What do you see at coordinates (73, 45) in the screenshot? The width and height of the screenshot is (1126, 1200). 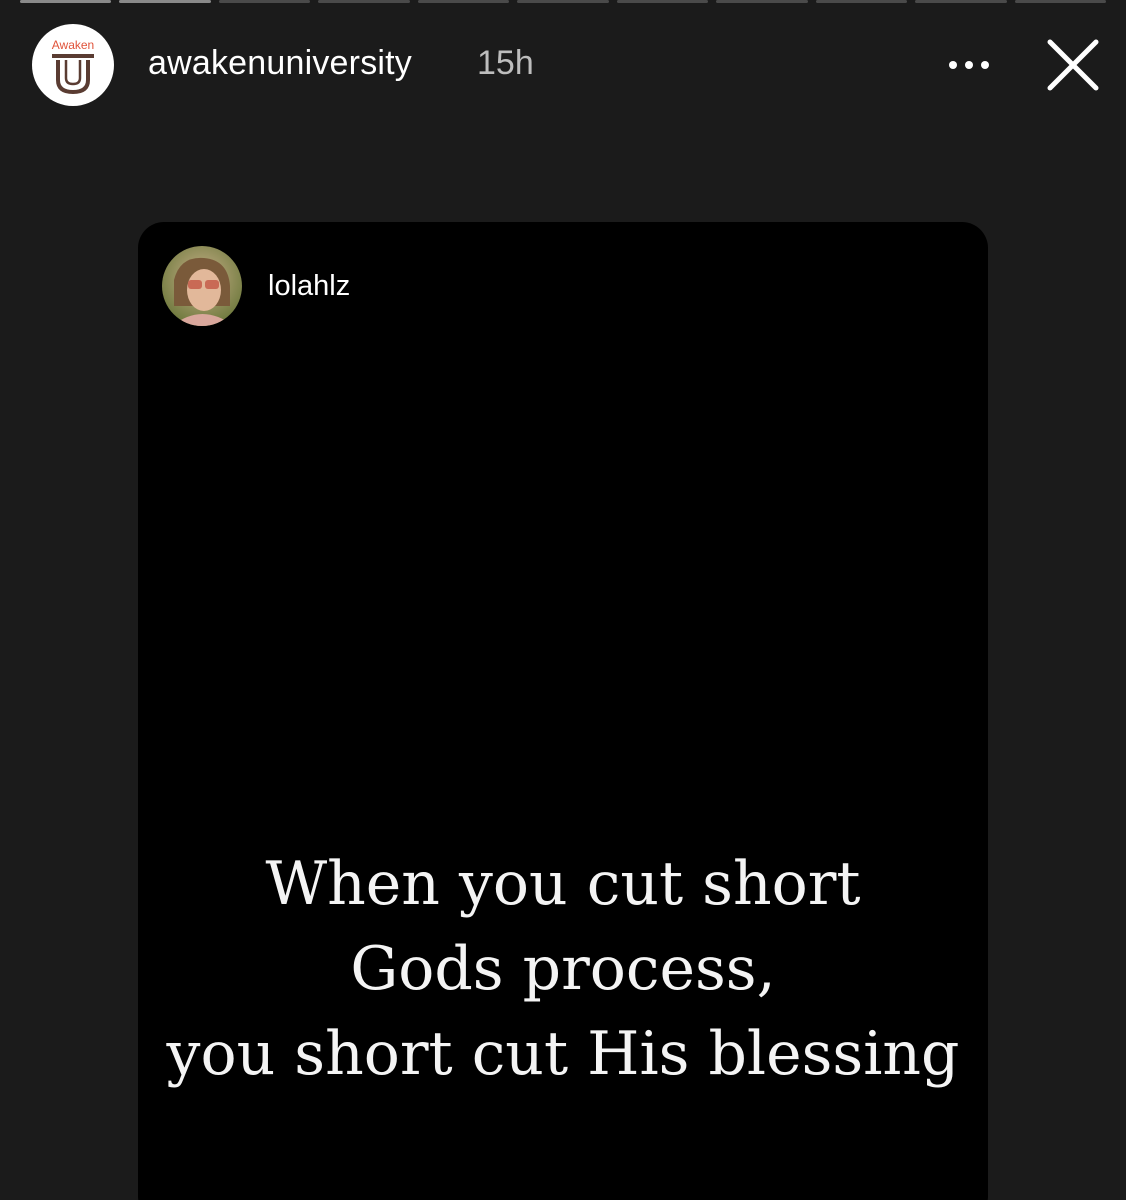 I see `logo-text: Awaken` at bounding box center [73, 45].